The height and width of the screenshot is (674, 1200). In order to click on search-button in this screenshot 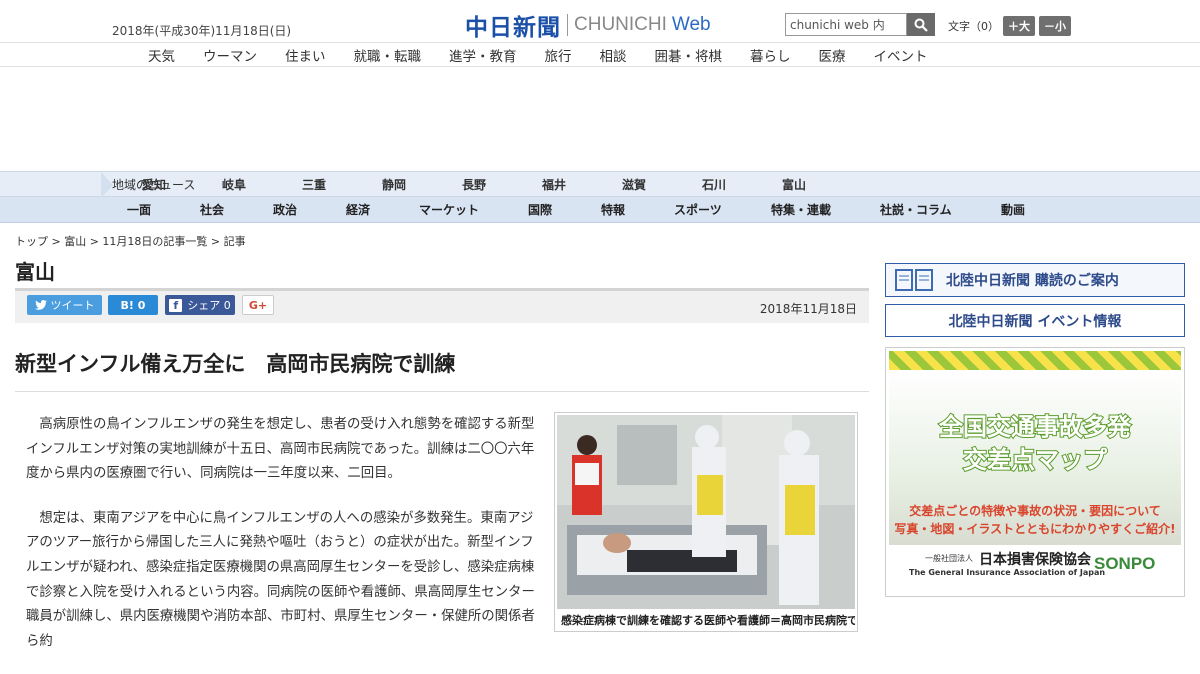, I will do `click(921, 24)`.